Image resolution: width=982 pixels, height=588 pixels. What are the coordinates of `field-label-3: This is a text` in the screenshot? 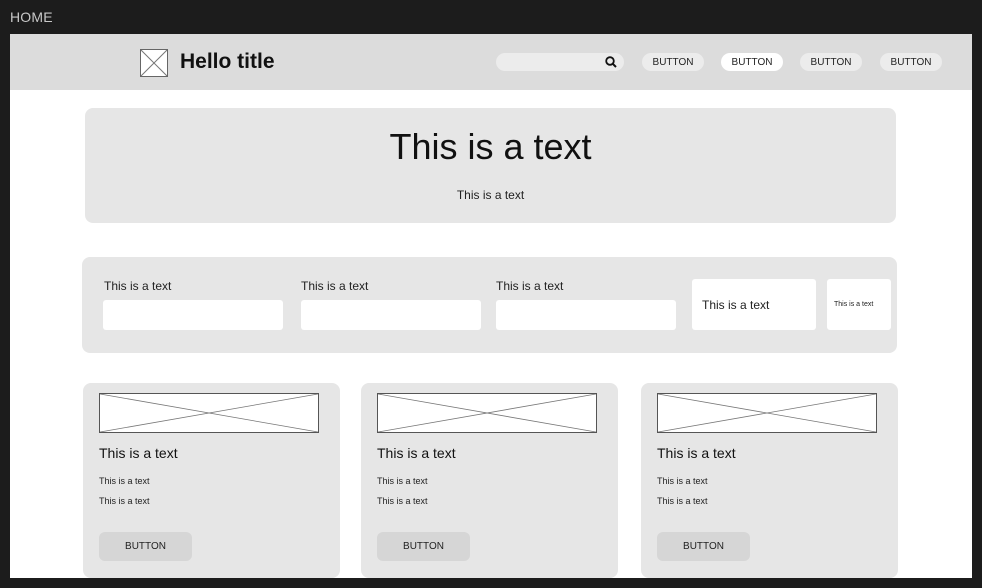 It's located at (530, 286).